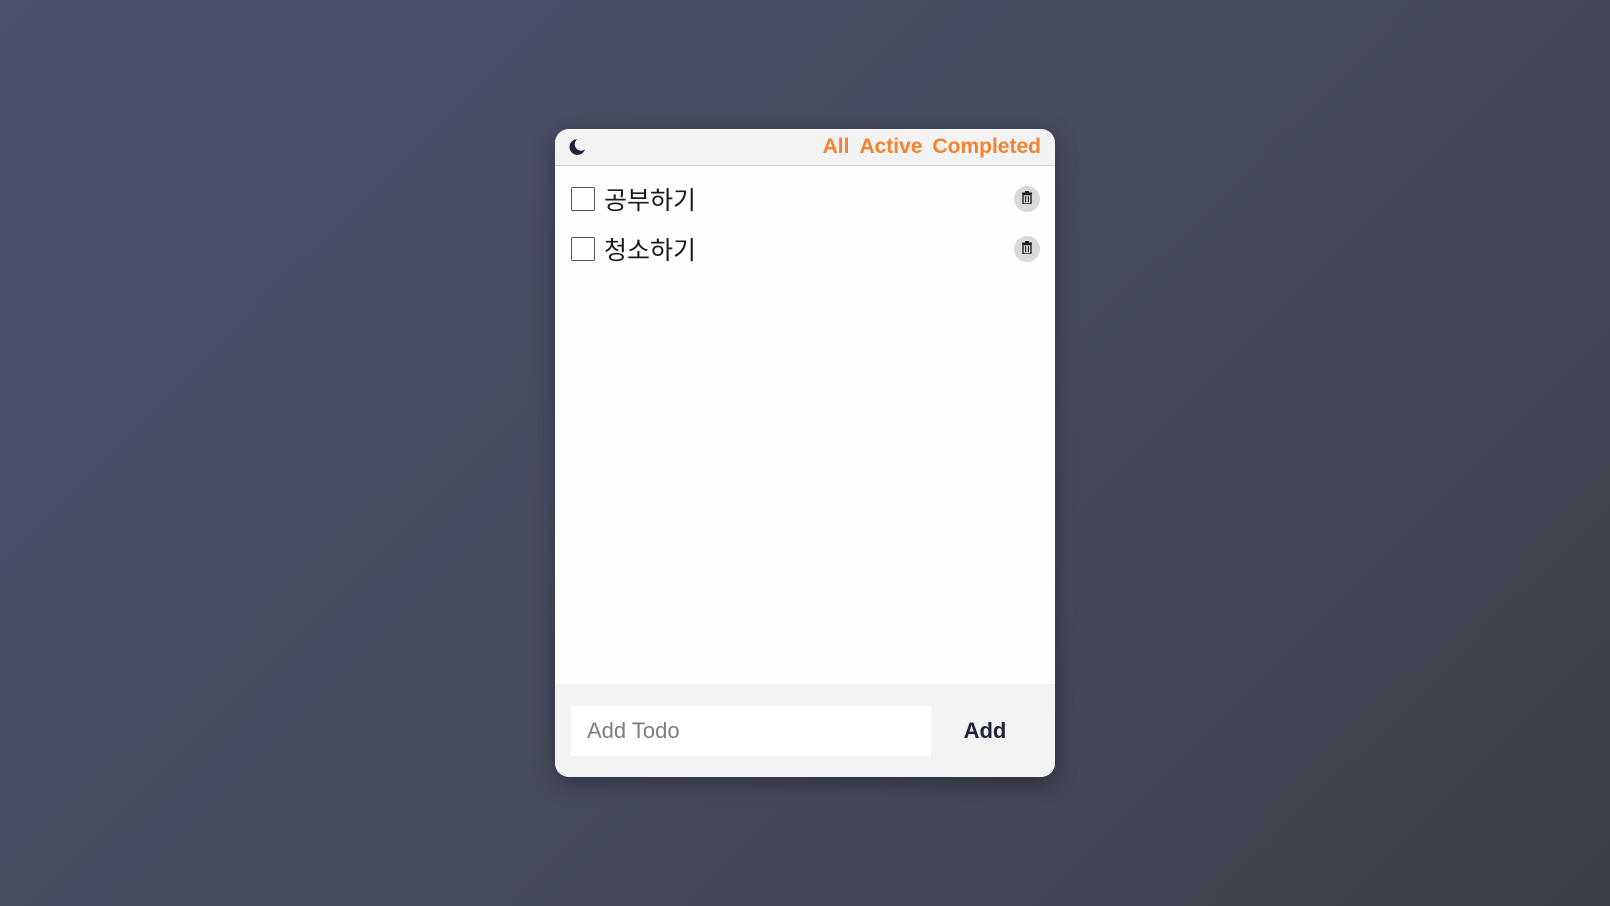 This screenshot has height=906, width=1610. Describe the element at coordinates (650, 250) in the screenshot. I see `todo-text: 청소하기` at that location.